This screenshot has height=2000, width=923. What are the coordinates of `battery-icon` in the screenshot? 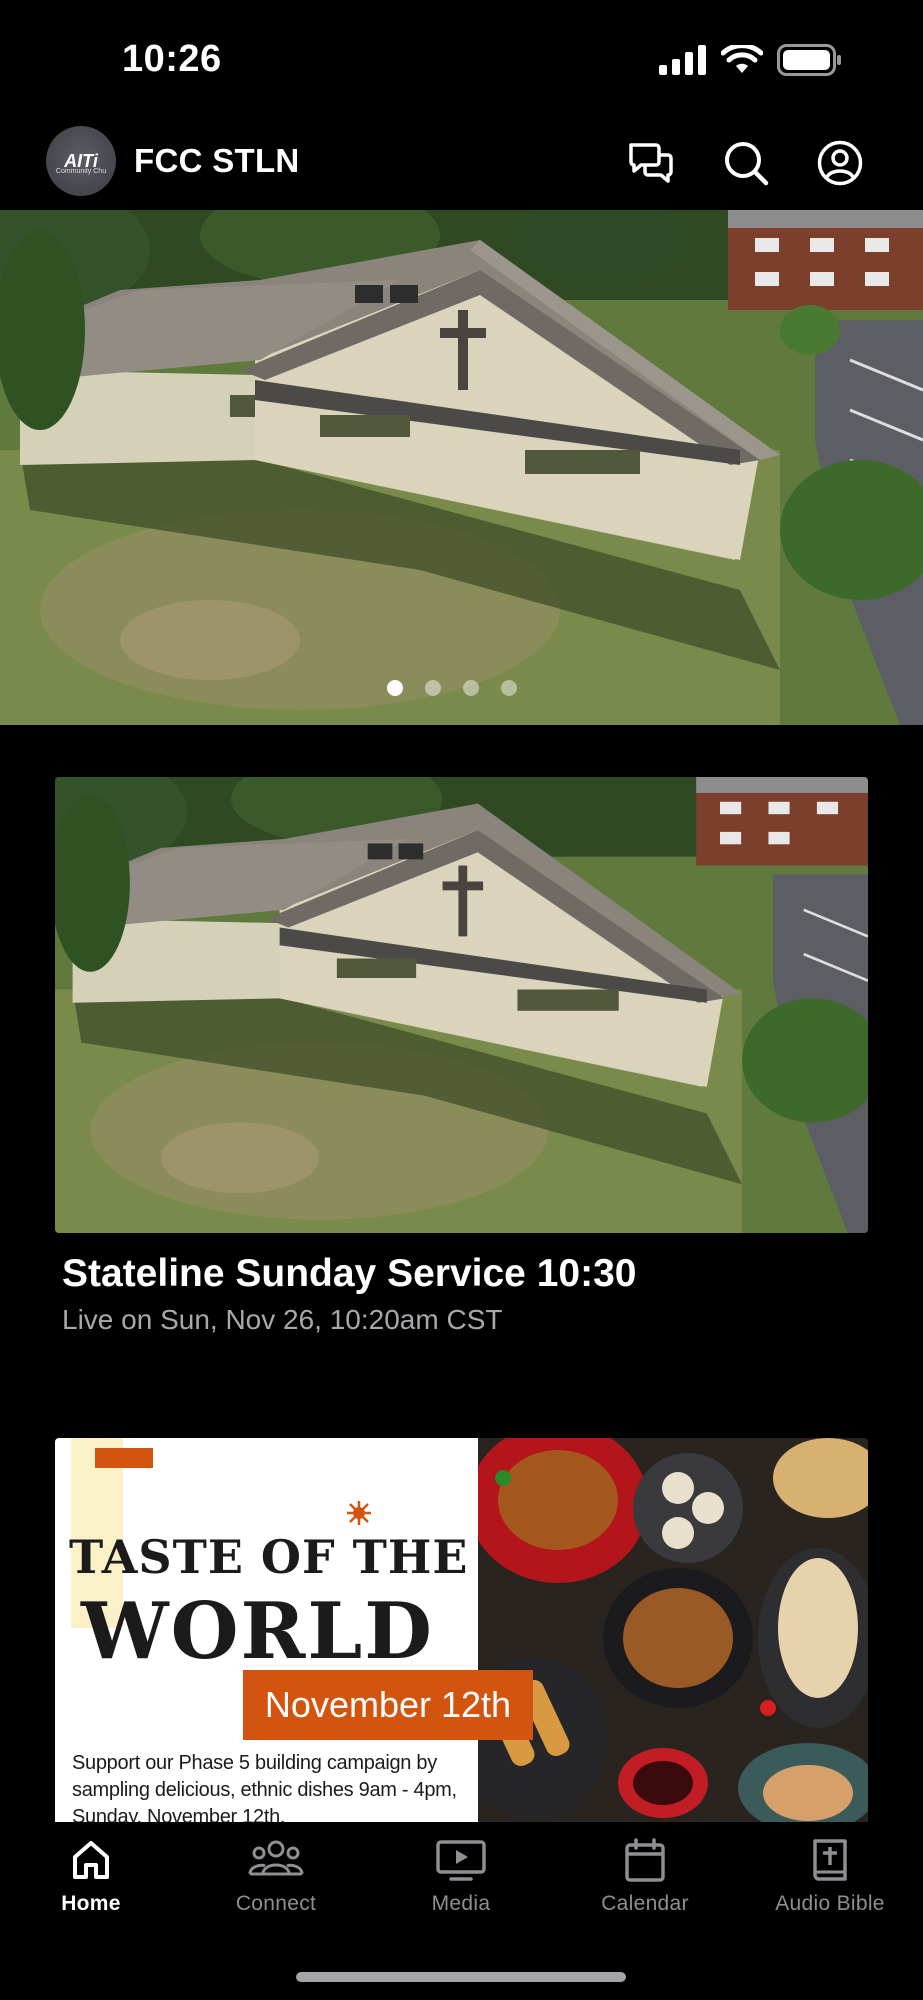 It's located at (809, 60).